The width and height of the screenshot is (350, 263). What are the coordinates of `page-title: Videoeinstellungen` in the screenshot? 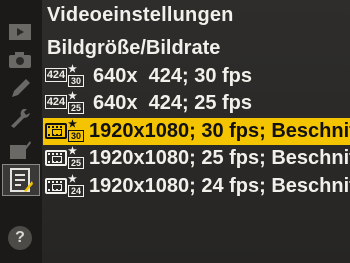 It's located at (140, 15).